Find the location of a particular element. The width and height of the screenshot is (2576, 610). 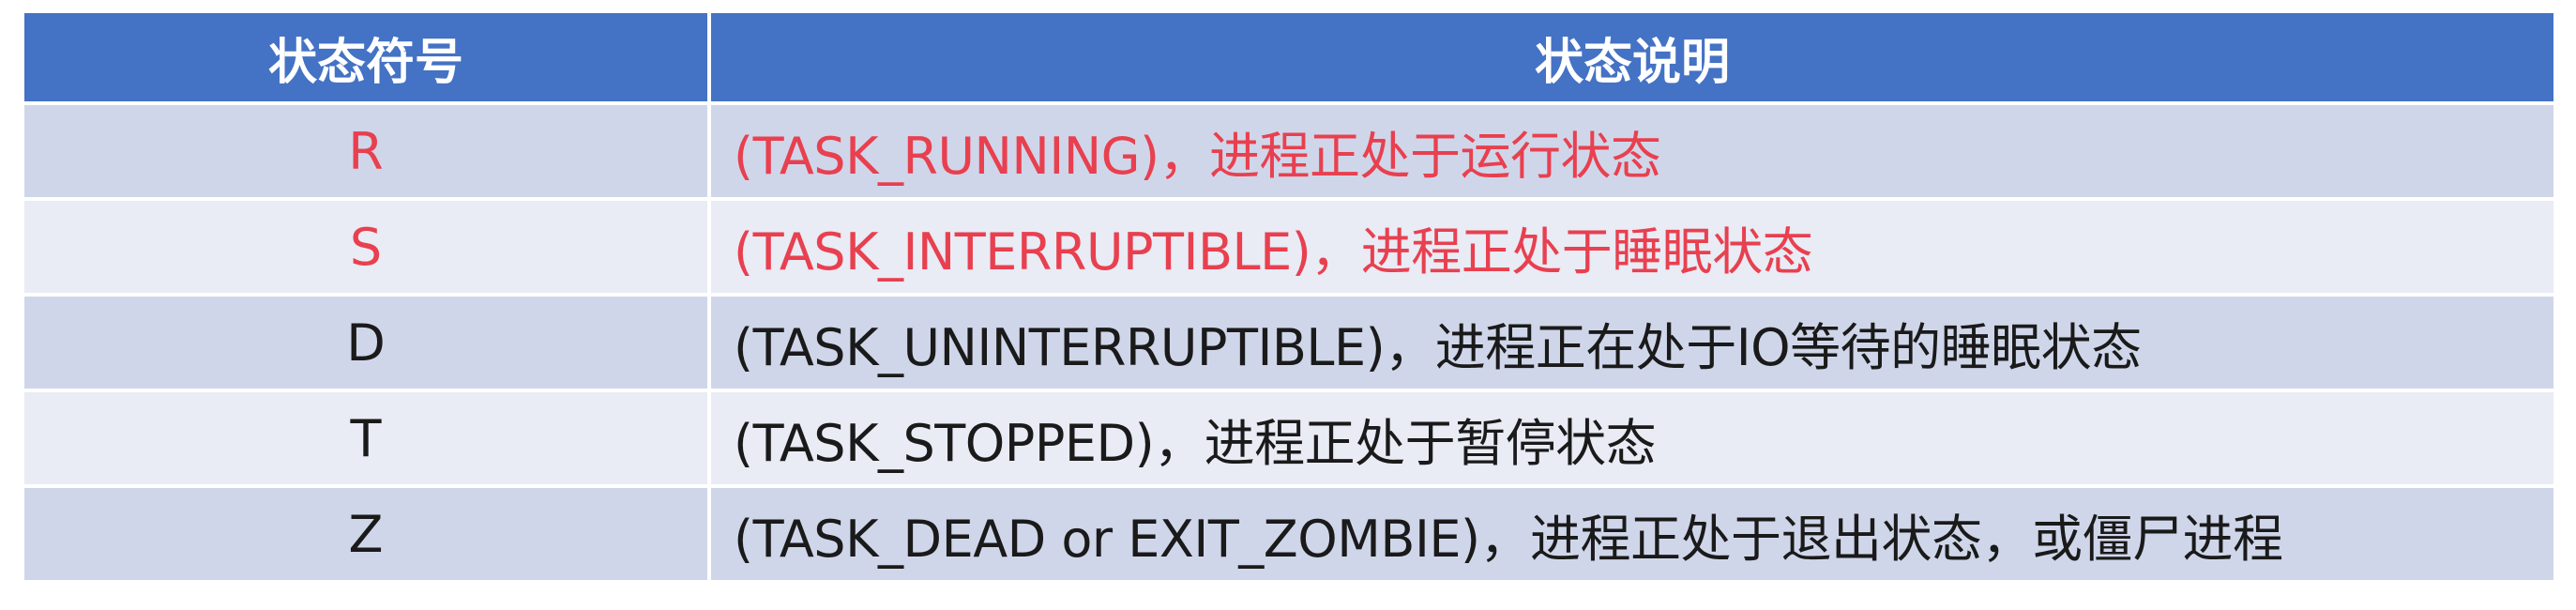

header-symbol: 状态符号 is located at coordinates (367, 59).